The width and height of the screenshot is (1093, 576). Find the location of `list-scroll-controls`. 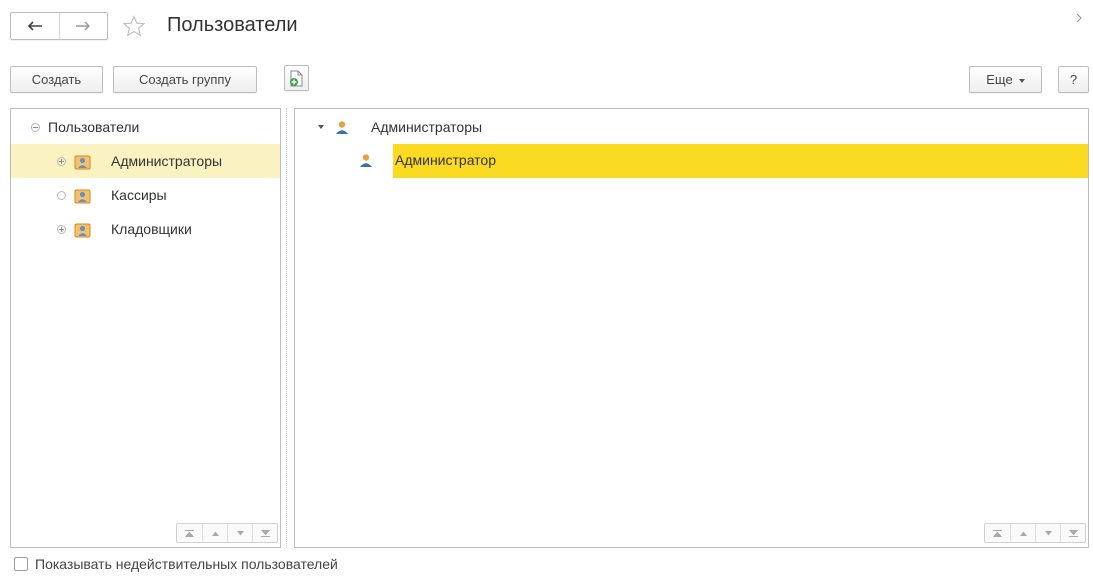

list-scroll-controls is located at coordinates (1035, 533).